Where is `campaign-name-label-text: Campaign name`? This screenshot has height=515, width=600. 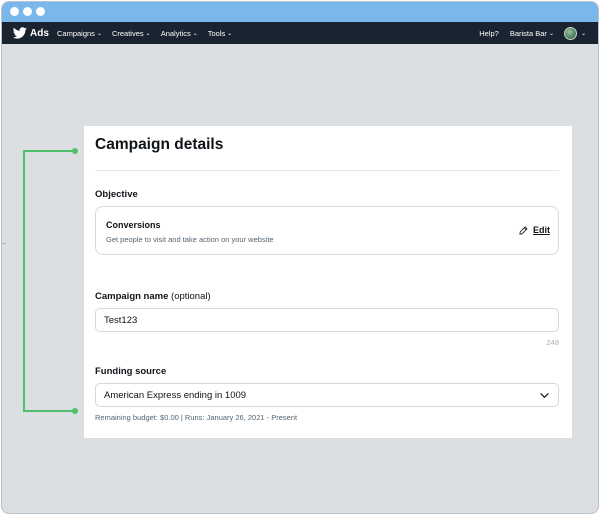 campaign-name-label-text: Campaign name is located at coordinates (132, 296).